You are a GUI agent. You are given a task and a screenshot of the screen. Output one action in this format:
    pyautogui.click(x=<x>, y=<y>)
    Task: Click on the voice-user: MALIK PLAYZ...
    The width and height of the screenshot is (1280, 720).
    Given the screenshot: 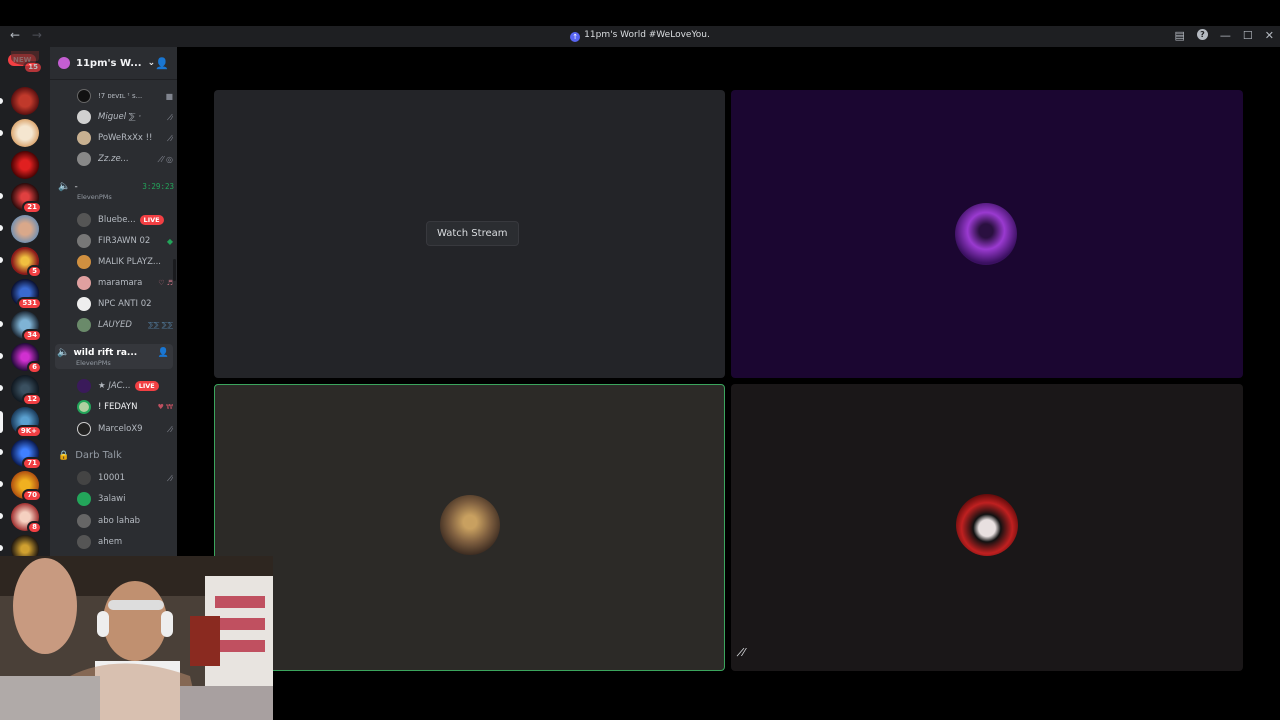 What is the action you would take?
    pyautogui.click(x=125, y=262)
    